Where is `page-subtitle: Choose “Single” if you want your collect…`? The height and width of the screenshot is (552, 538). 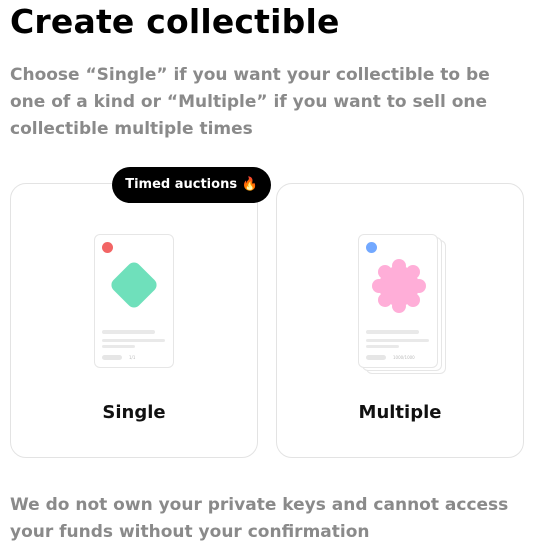
page-subtitle: Choose “Single” if you want your collect… is located at coordinates (250, 102).